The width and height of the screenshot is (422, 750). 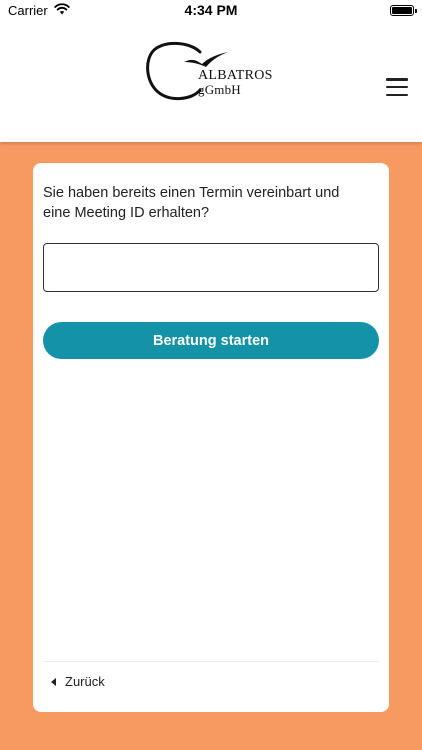 I want to click on status-bar: Carrier 4:34 PM, so click(x=211, y=10).